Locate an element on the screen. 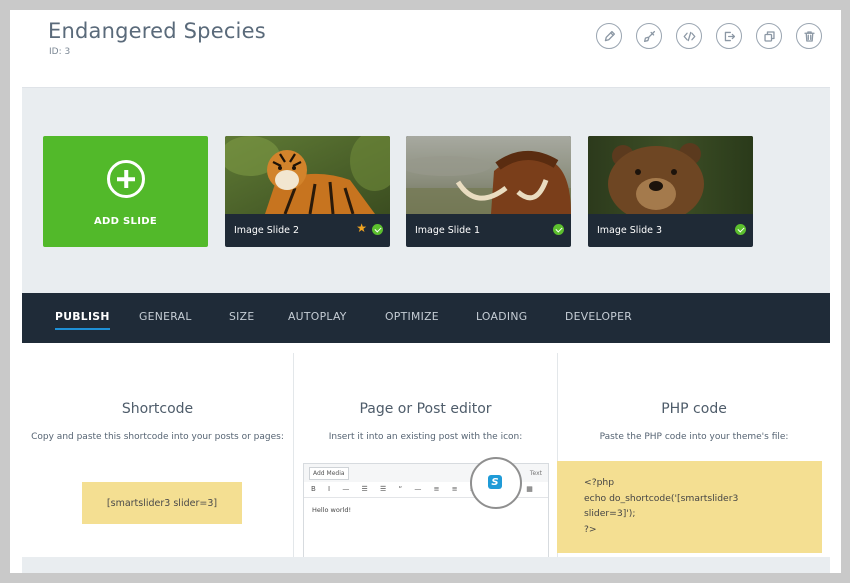 The image size is (850, 583). bear-thumbnail is located at coordinates (670, 175).